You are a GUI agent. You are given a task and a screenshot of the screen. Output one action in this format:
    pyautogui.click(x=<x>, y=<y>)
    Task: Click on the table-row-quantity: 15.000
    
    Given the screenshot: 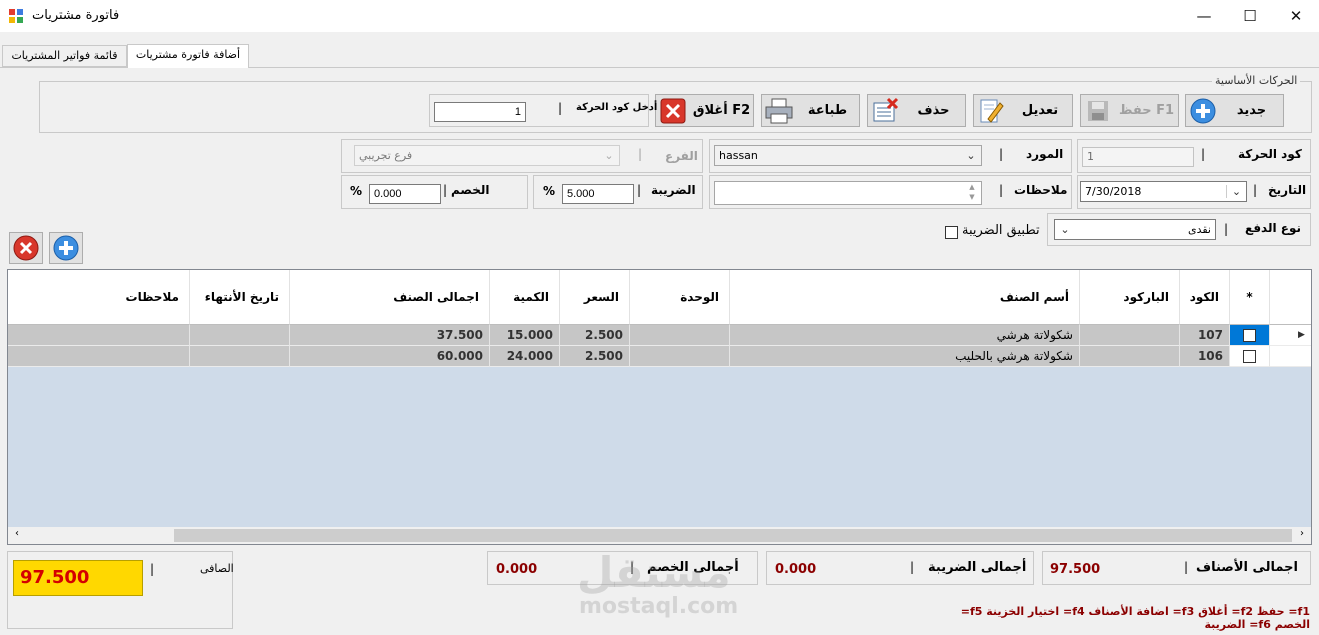 What is the action you would take?
    pyautogui.click(x=525, y=335)
    